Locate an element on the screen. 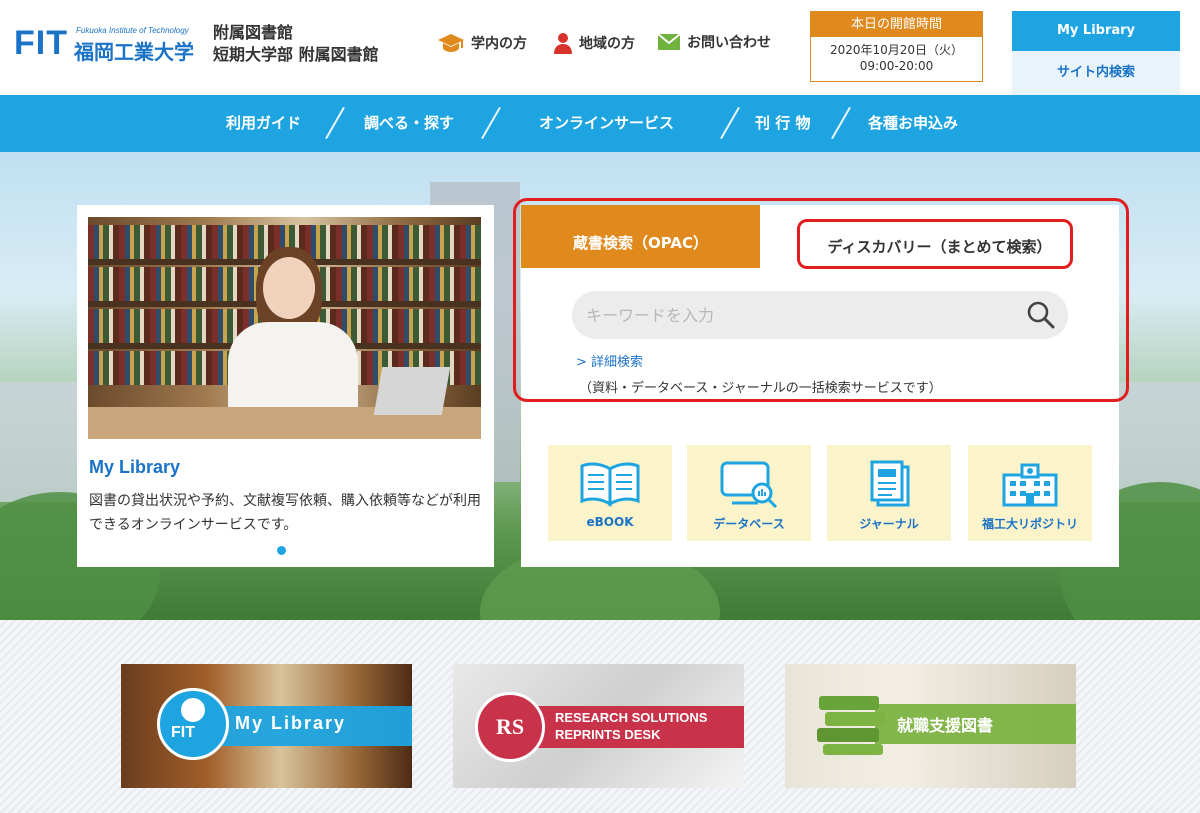 The image size is (1200, 813). laptop is located at coordinates (412, 391).